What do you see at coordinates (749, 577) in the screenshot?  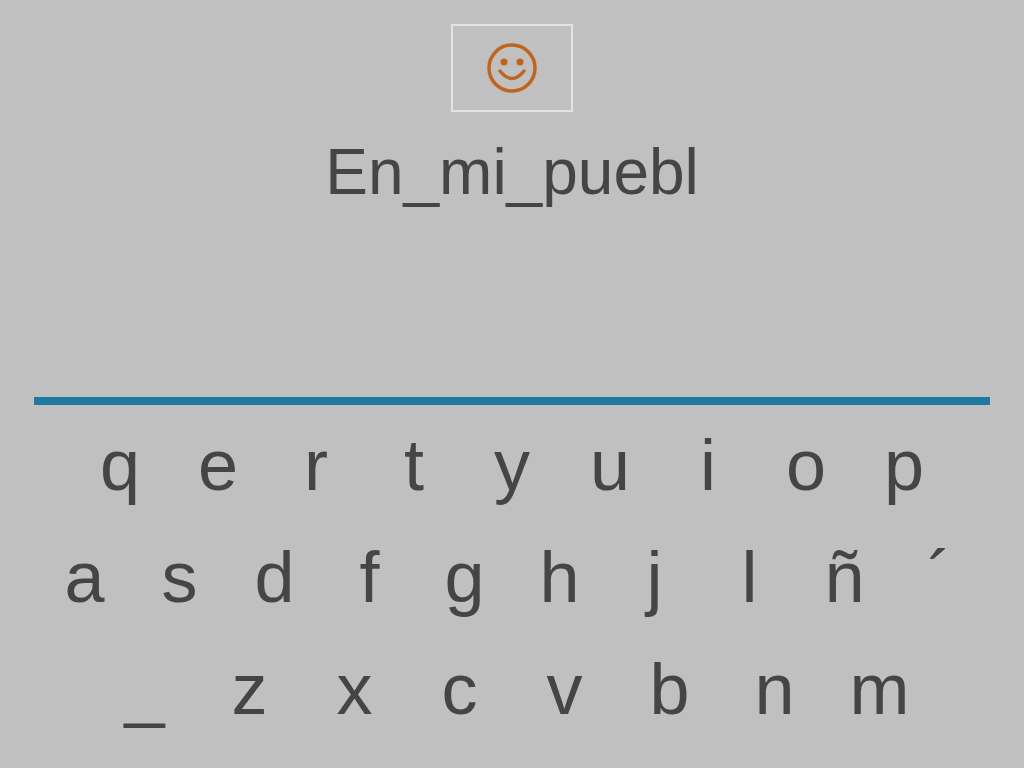 I see `letter-key: l` at bounding box center [749, 577].